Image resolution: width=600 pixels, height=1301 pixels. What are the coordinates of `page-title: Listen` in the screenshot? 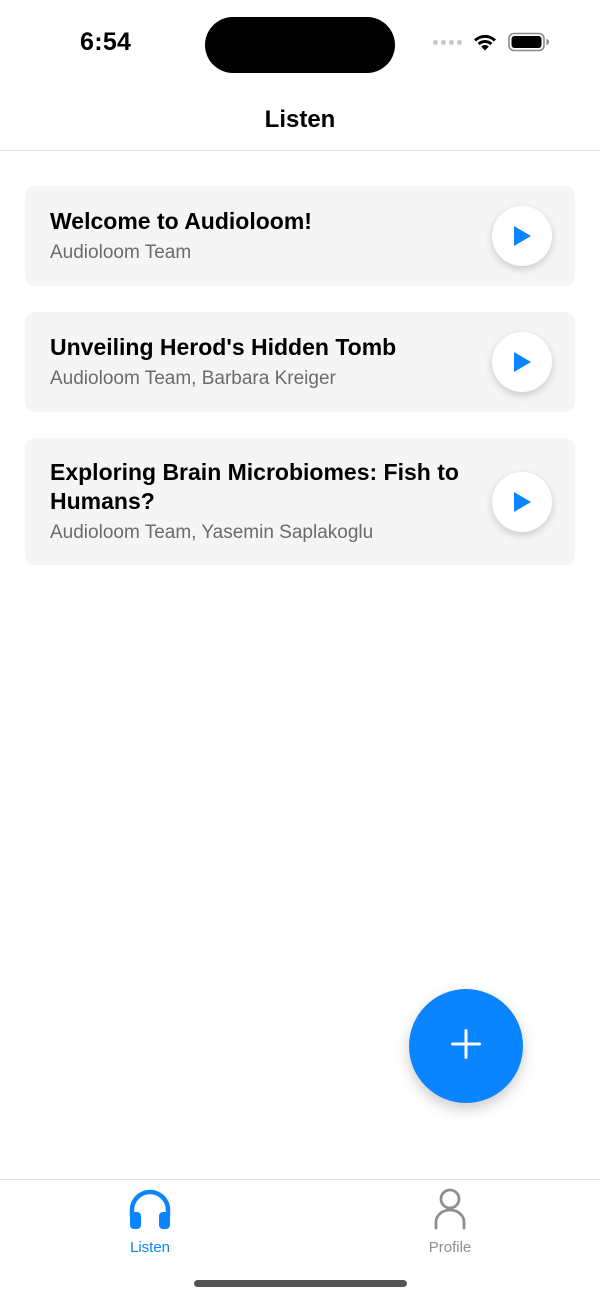 It's located at (300, 119).